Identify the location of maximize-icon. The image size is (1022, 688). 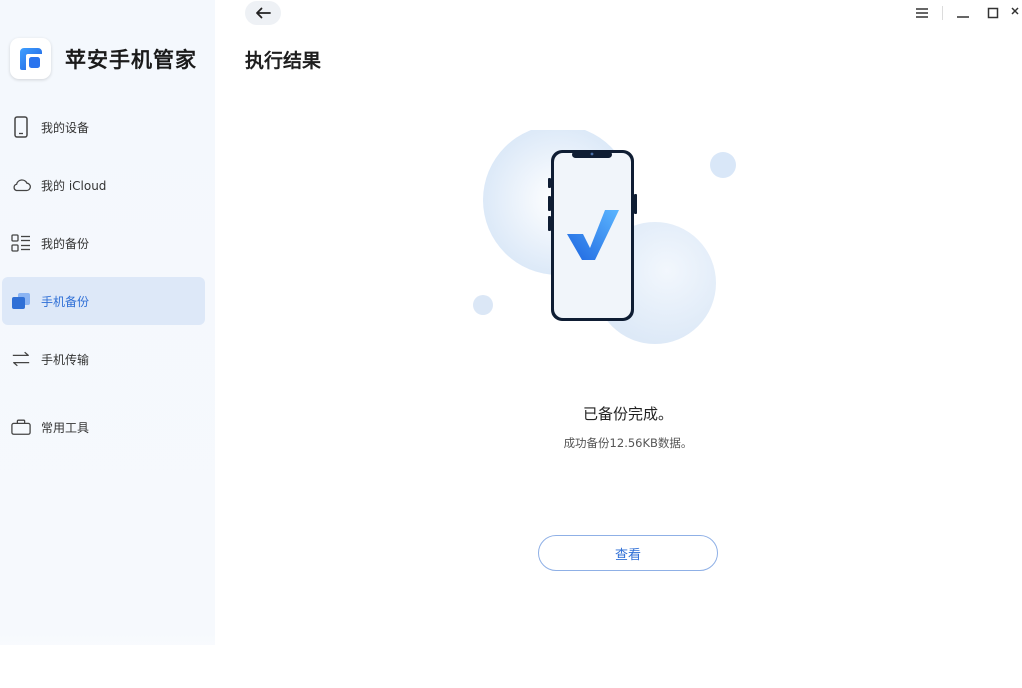
(993, 13).